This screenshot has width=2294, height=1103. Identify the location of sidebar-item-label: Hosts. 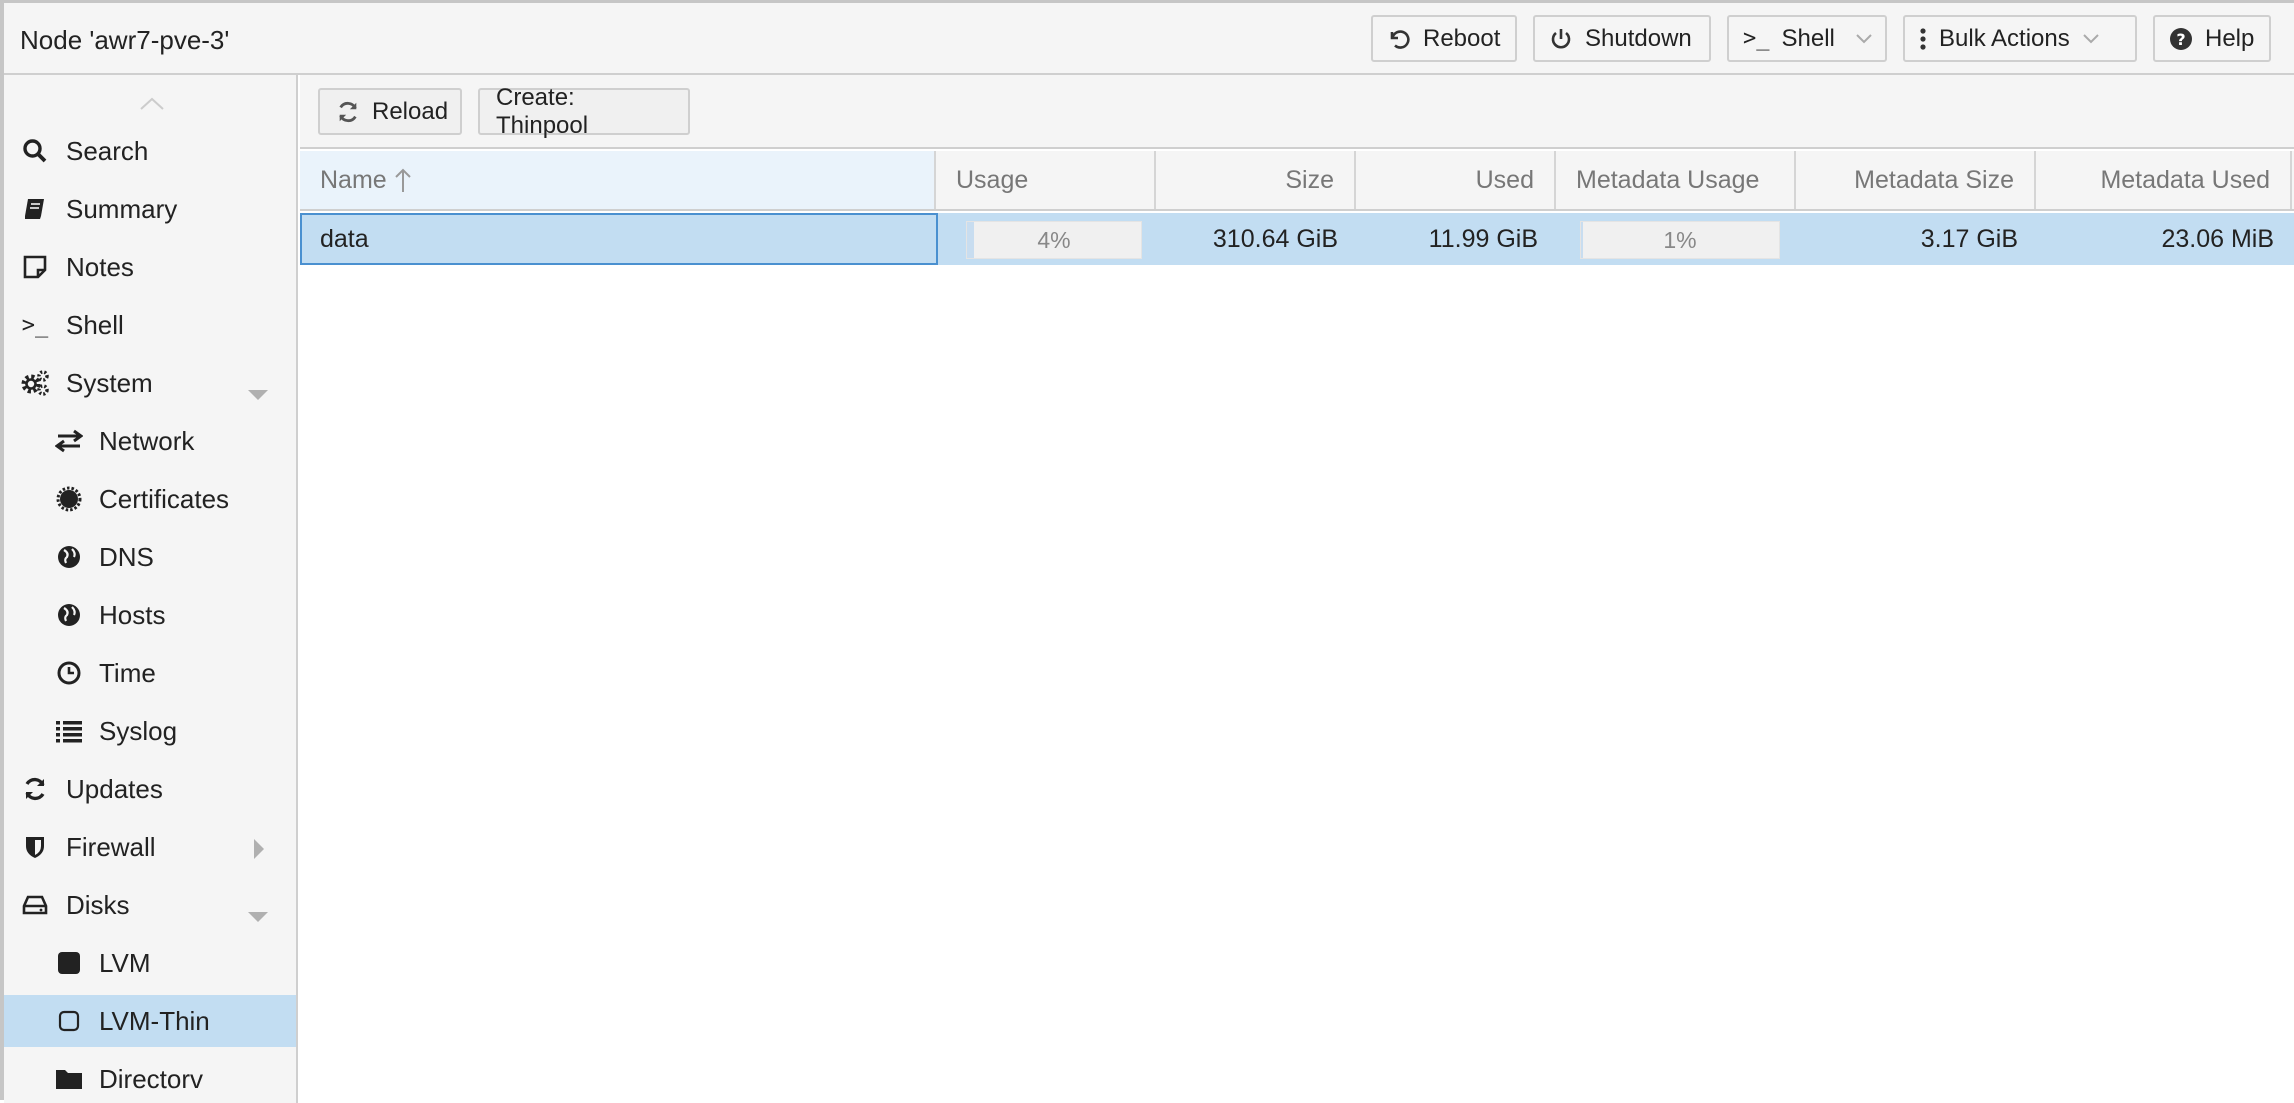
(132, 614).